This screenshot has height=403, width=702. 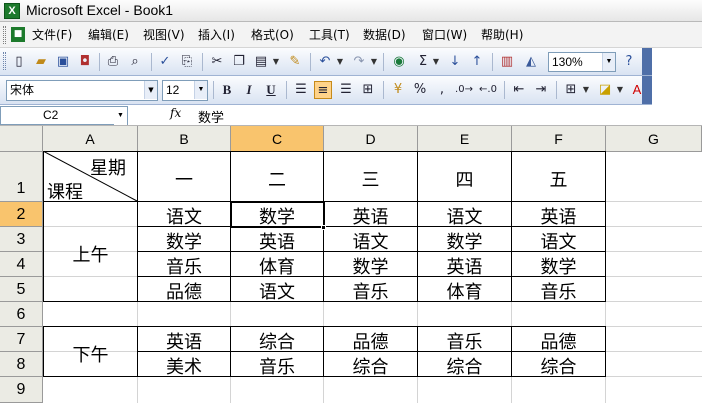 What do you see at coordinates (4, 61) in the screenshot?
I see `toolbar-grip-handle` at bounding box center [4, 61].